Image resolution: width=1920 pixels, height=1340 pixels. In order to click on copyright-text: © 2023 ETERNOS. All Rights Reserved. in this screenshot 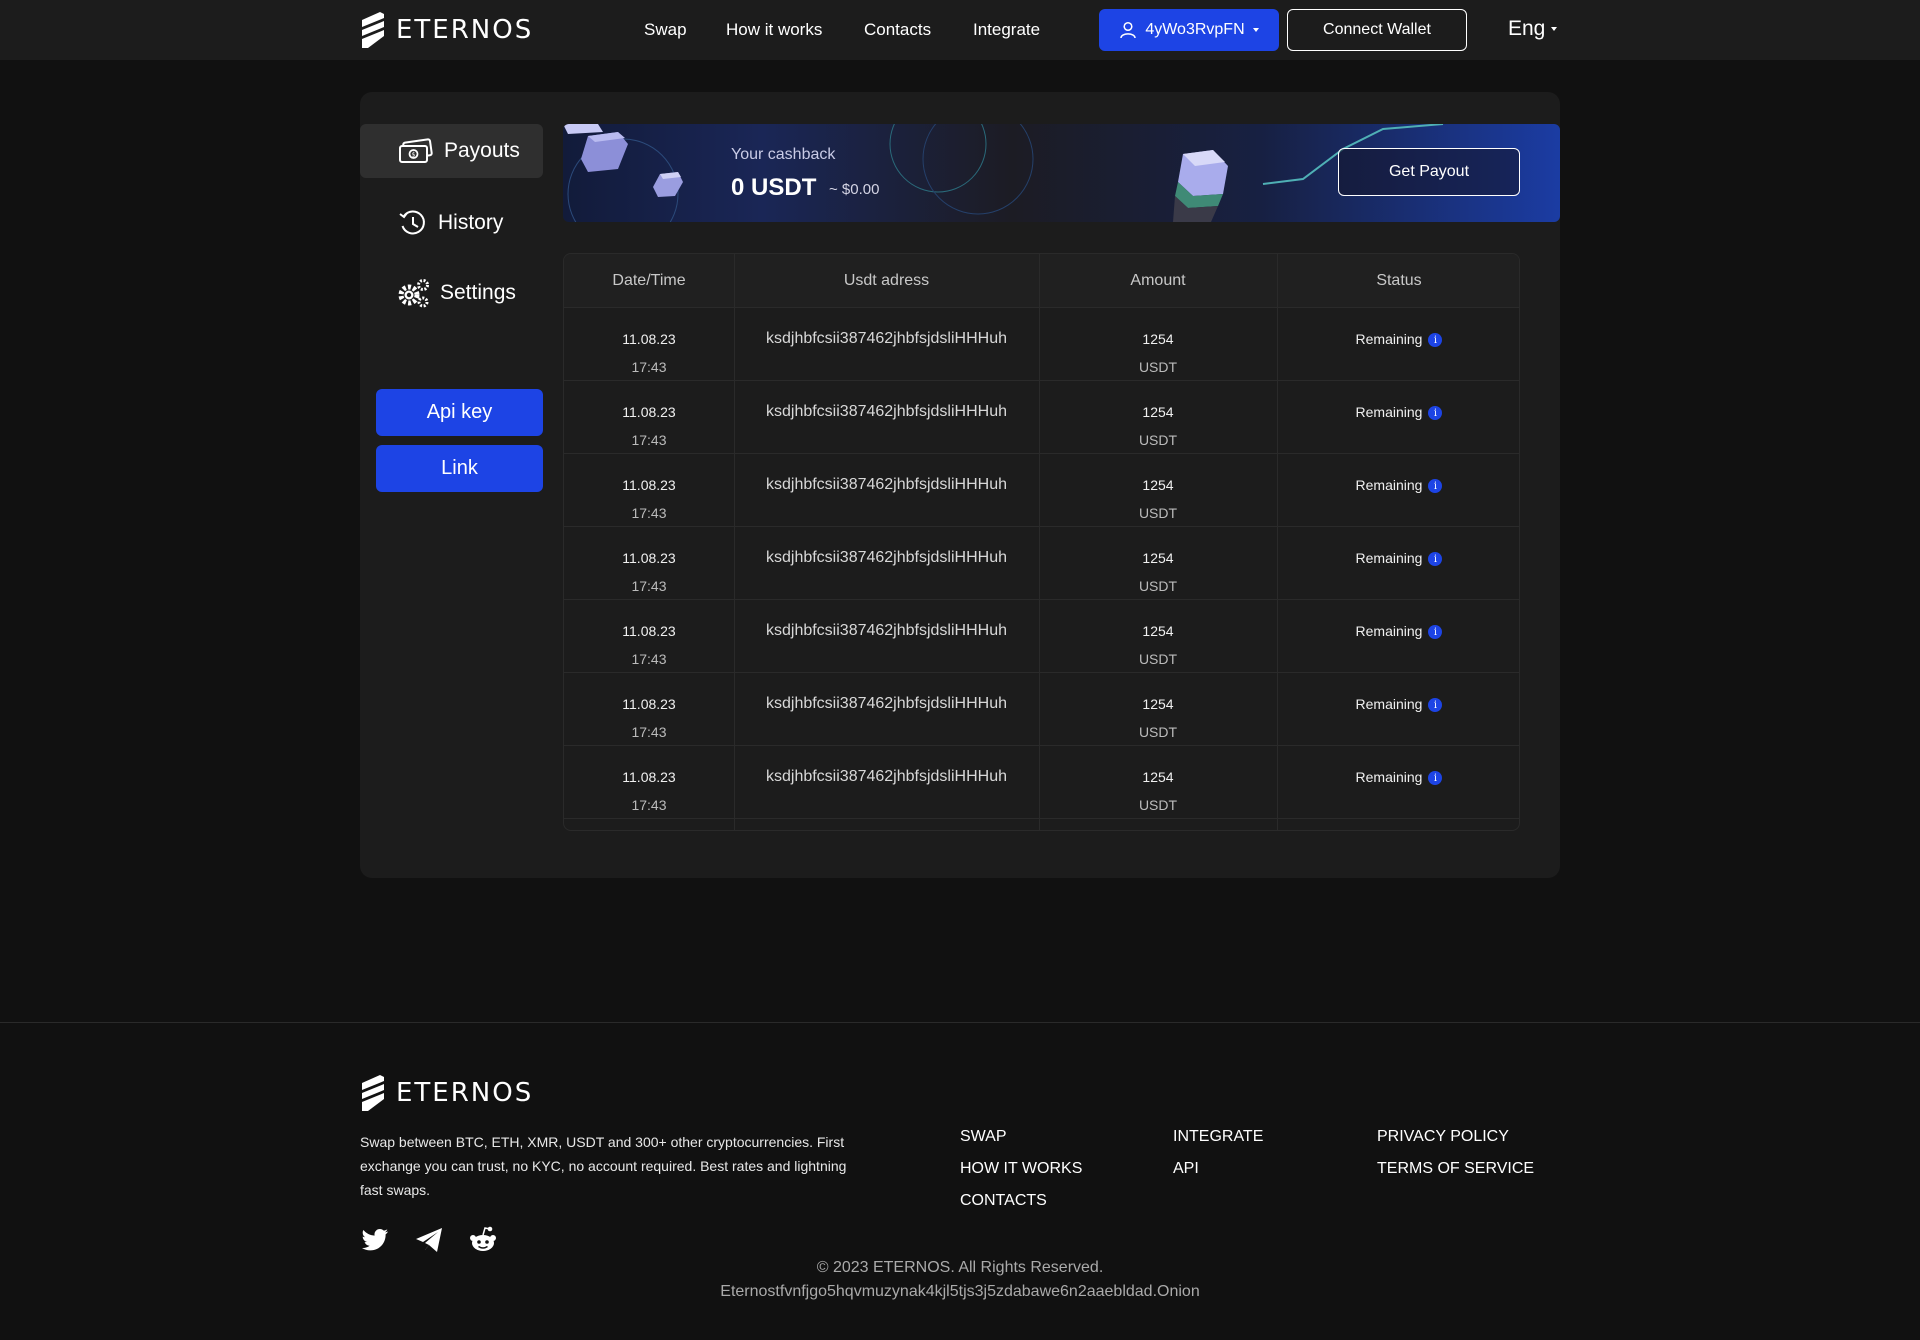, I will do `click(960, 1267)`.